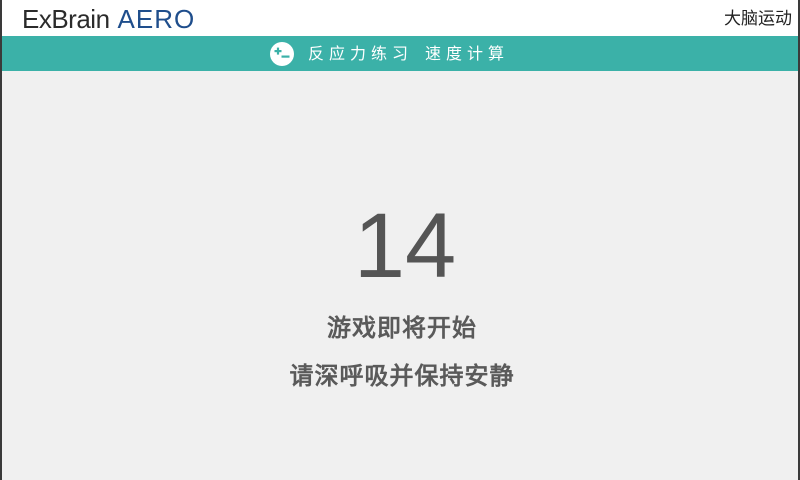 The width and height of the screenshot is (800, 480). I want to click on exercise-category: 反应力练习, so click(361, 53).